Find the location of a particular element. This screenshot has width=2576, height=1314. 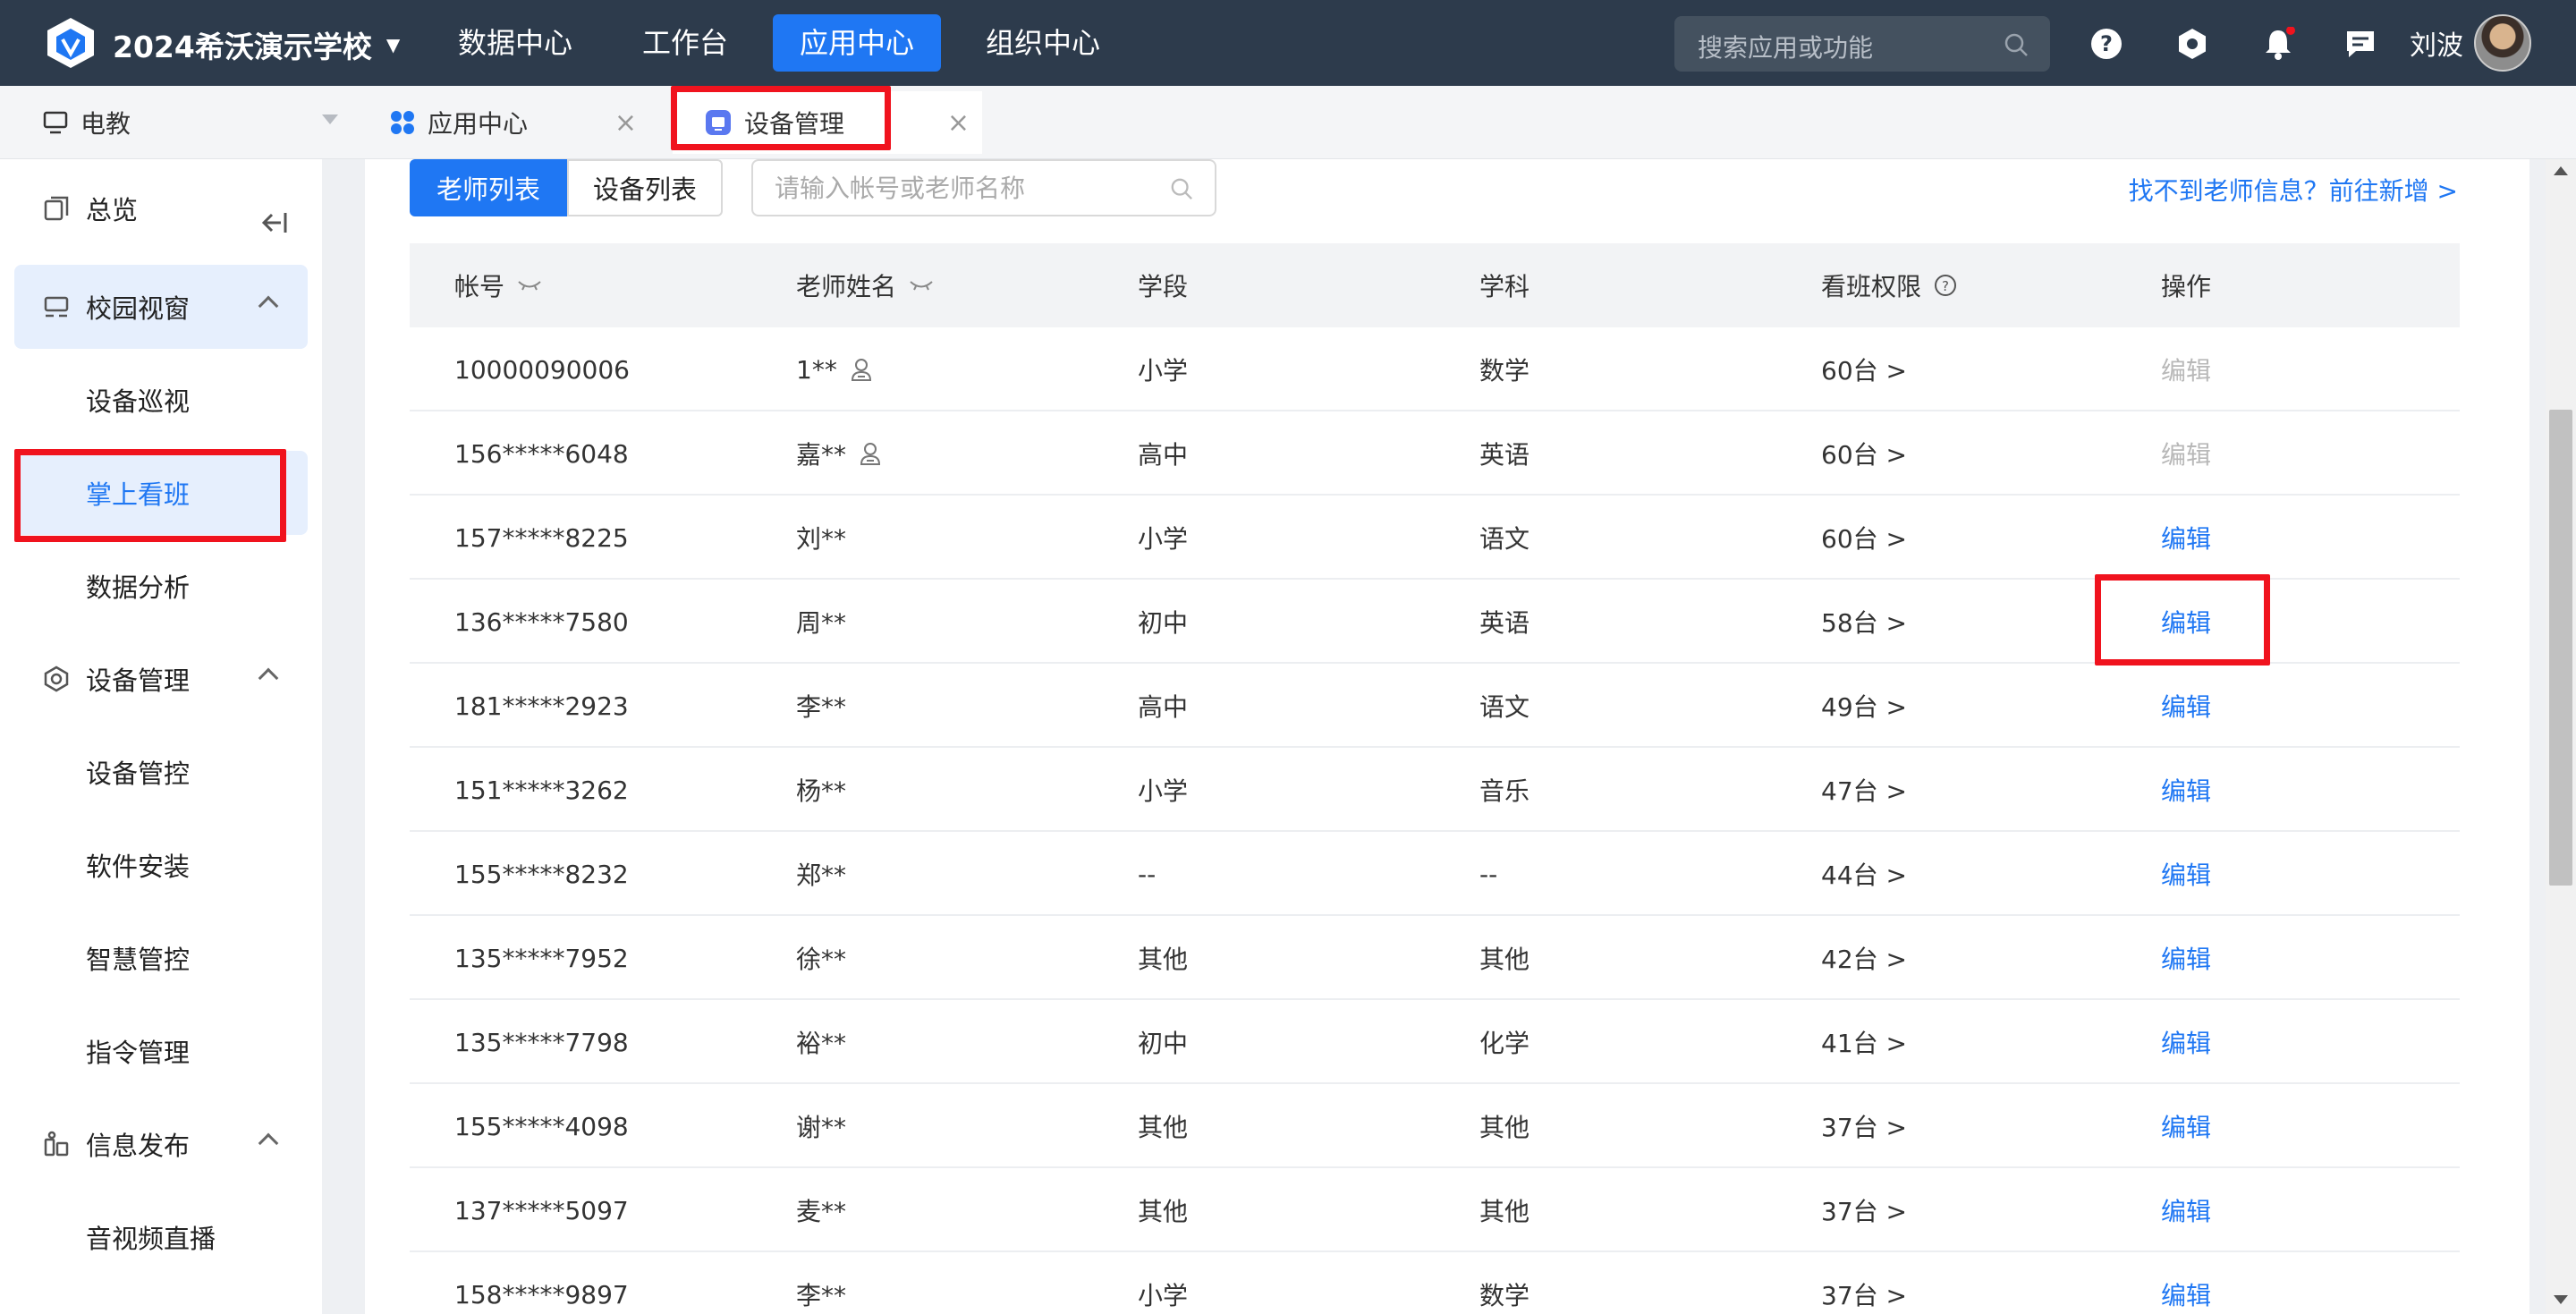

teacher-name: 裕** is located at coordinates (821, 1043).